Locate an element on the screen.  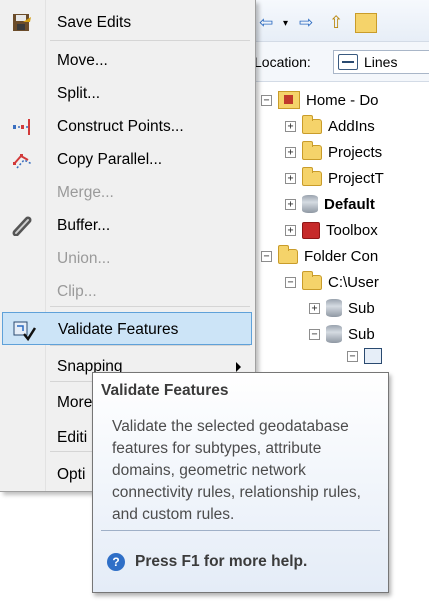
tree-row-label: Folder Con is located at coordinates (341, 256).